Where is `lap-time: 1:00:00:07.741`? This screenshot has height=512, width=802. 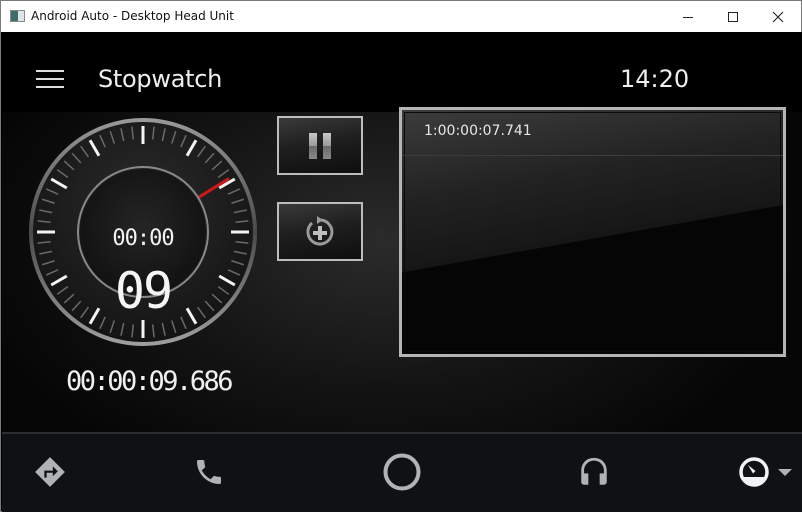
lap-time: 1:00:00:07.741 is located at coordinates (478, 131).